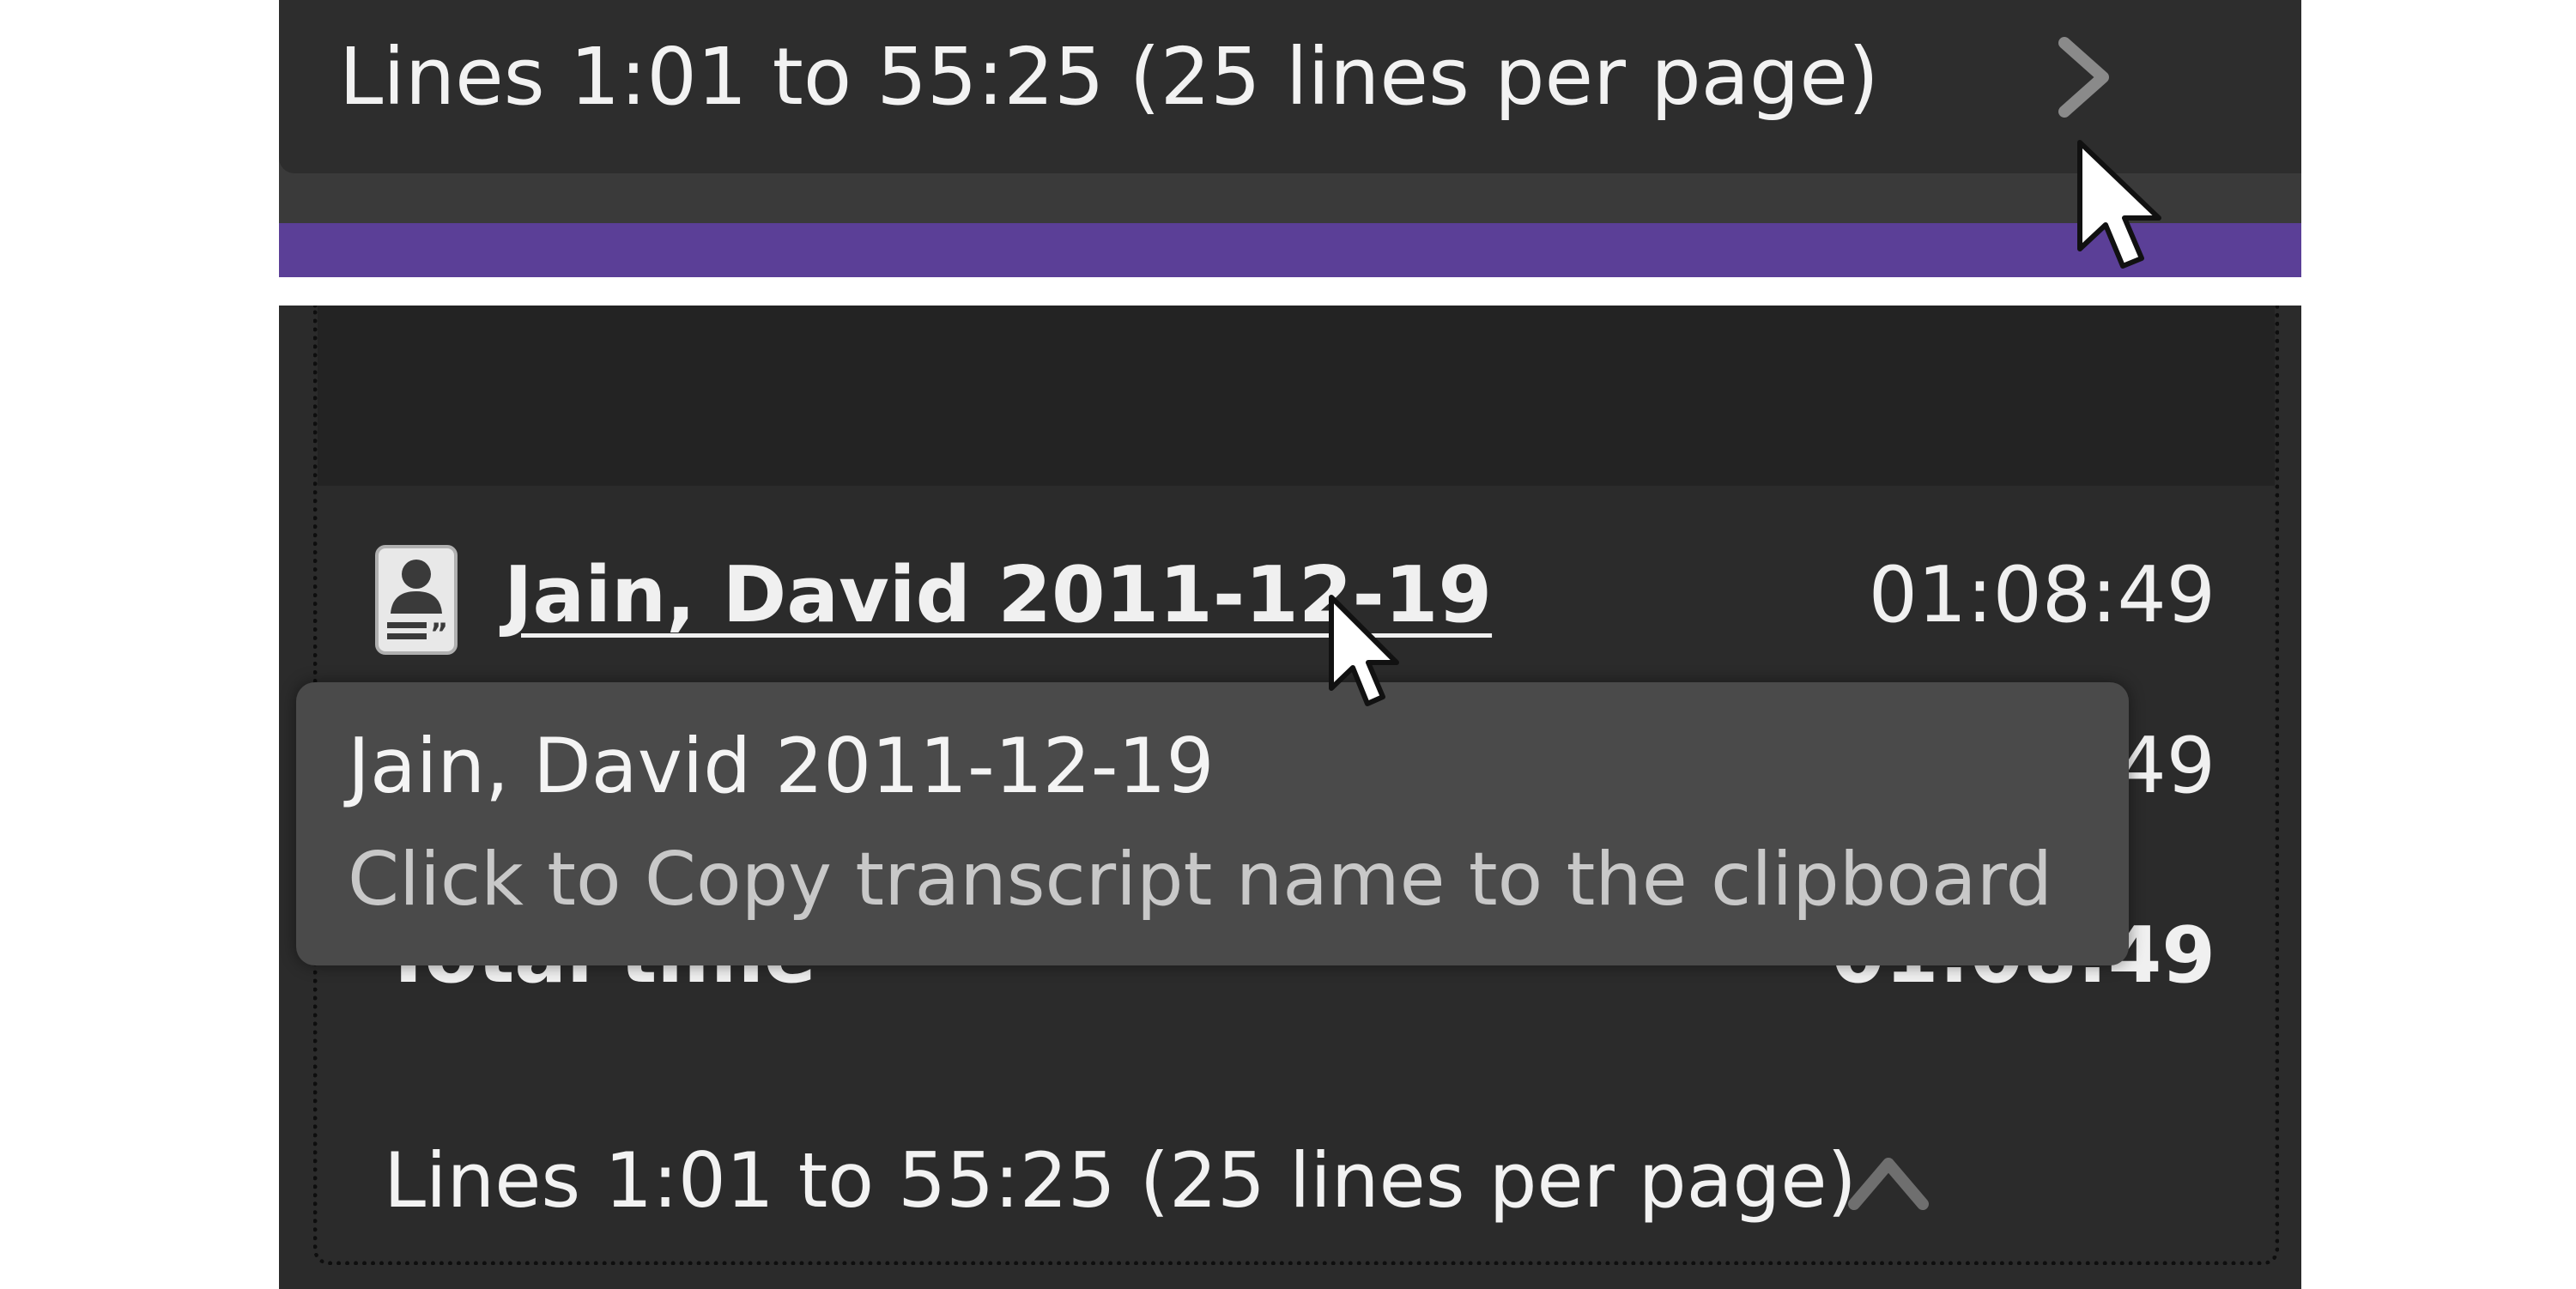 This screenshot has height=1289, width=2576. I want to click on transcript-duration: 01:08:49, so click(2041, 595).